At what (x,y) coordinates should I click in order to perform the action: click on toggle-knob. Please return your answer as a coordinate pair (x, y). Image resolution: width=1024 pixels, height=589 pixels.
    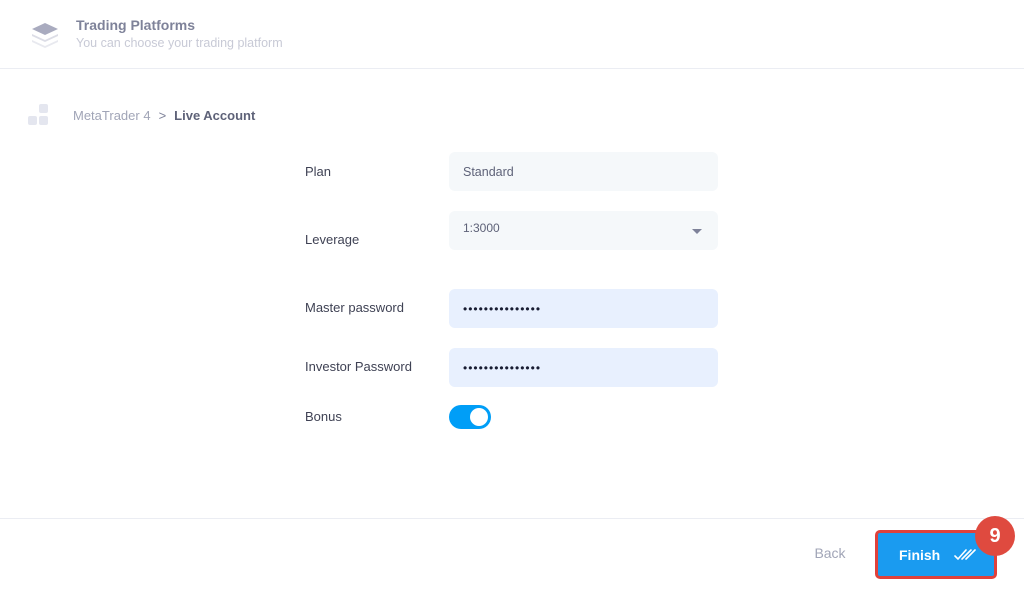
    Looking at the image, I should click on (479, 417).